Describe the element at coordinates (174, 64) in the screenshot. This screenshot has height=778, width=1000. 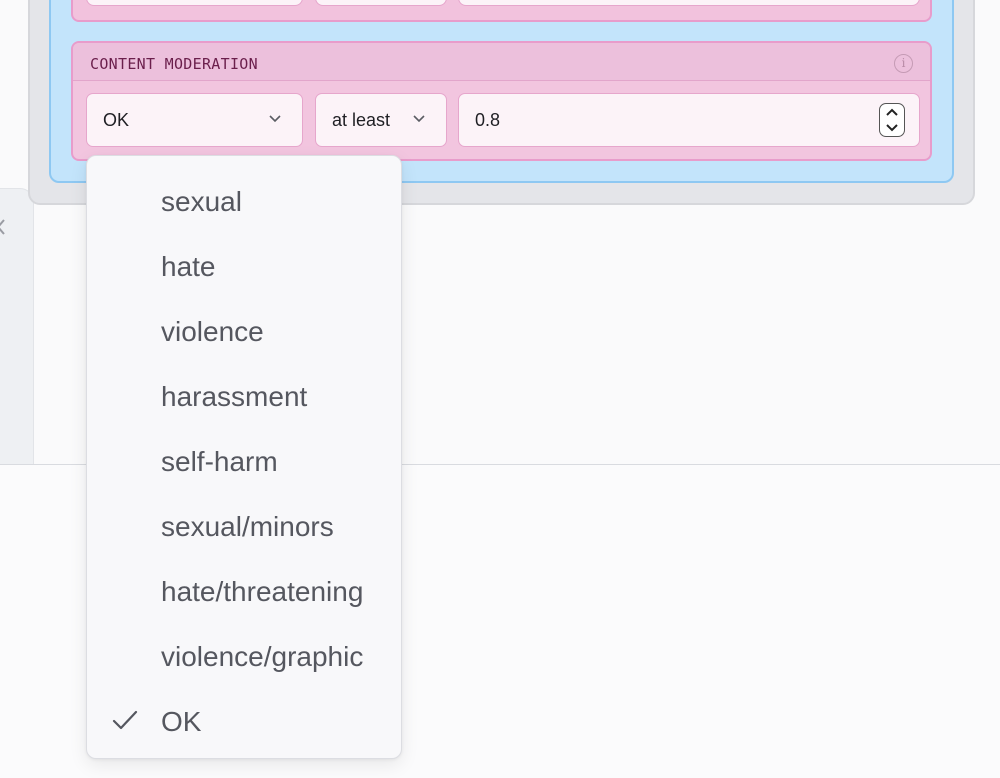
I see `card-title: CONTENT MODERATION` at that location.